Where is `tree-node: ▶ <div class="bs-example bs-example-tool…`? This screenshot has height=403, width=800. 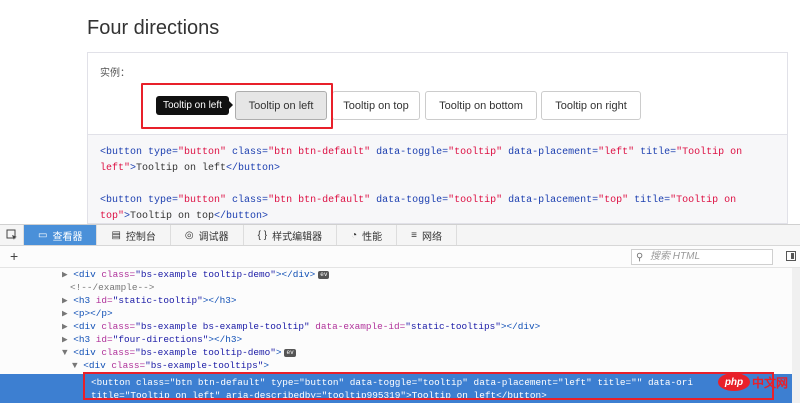
tree-node: ▶ <div class="bs-example bs-example-tool… is located at coordinates (301, 326).